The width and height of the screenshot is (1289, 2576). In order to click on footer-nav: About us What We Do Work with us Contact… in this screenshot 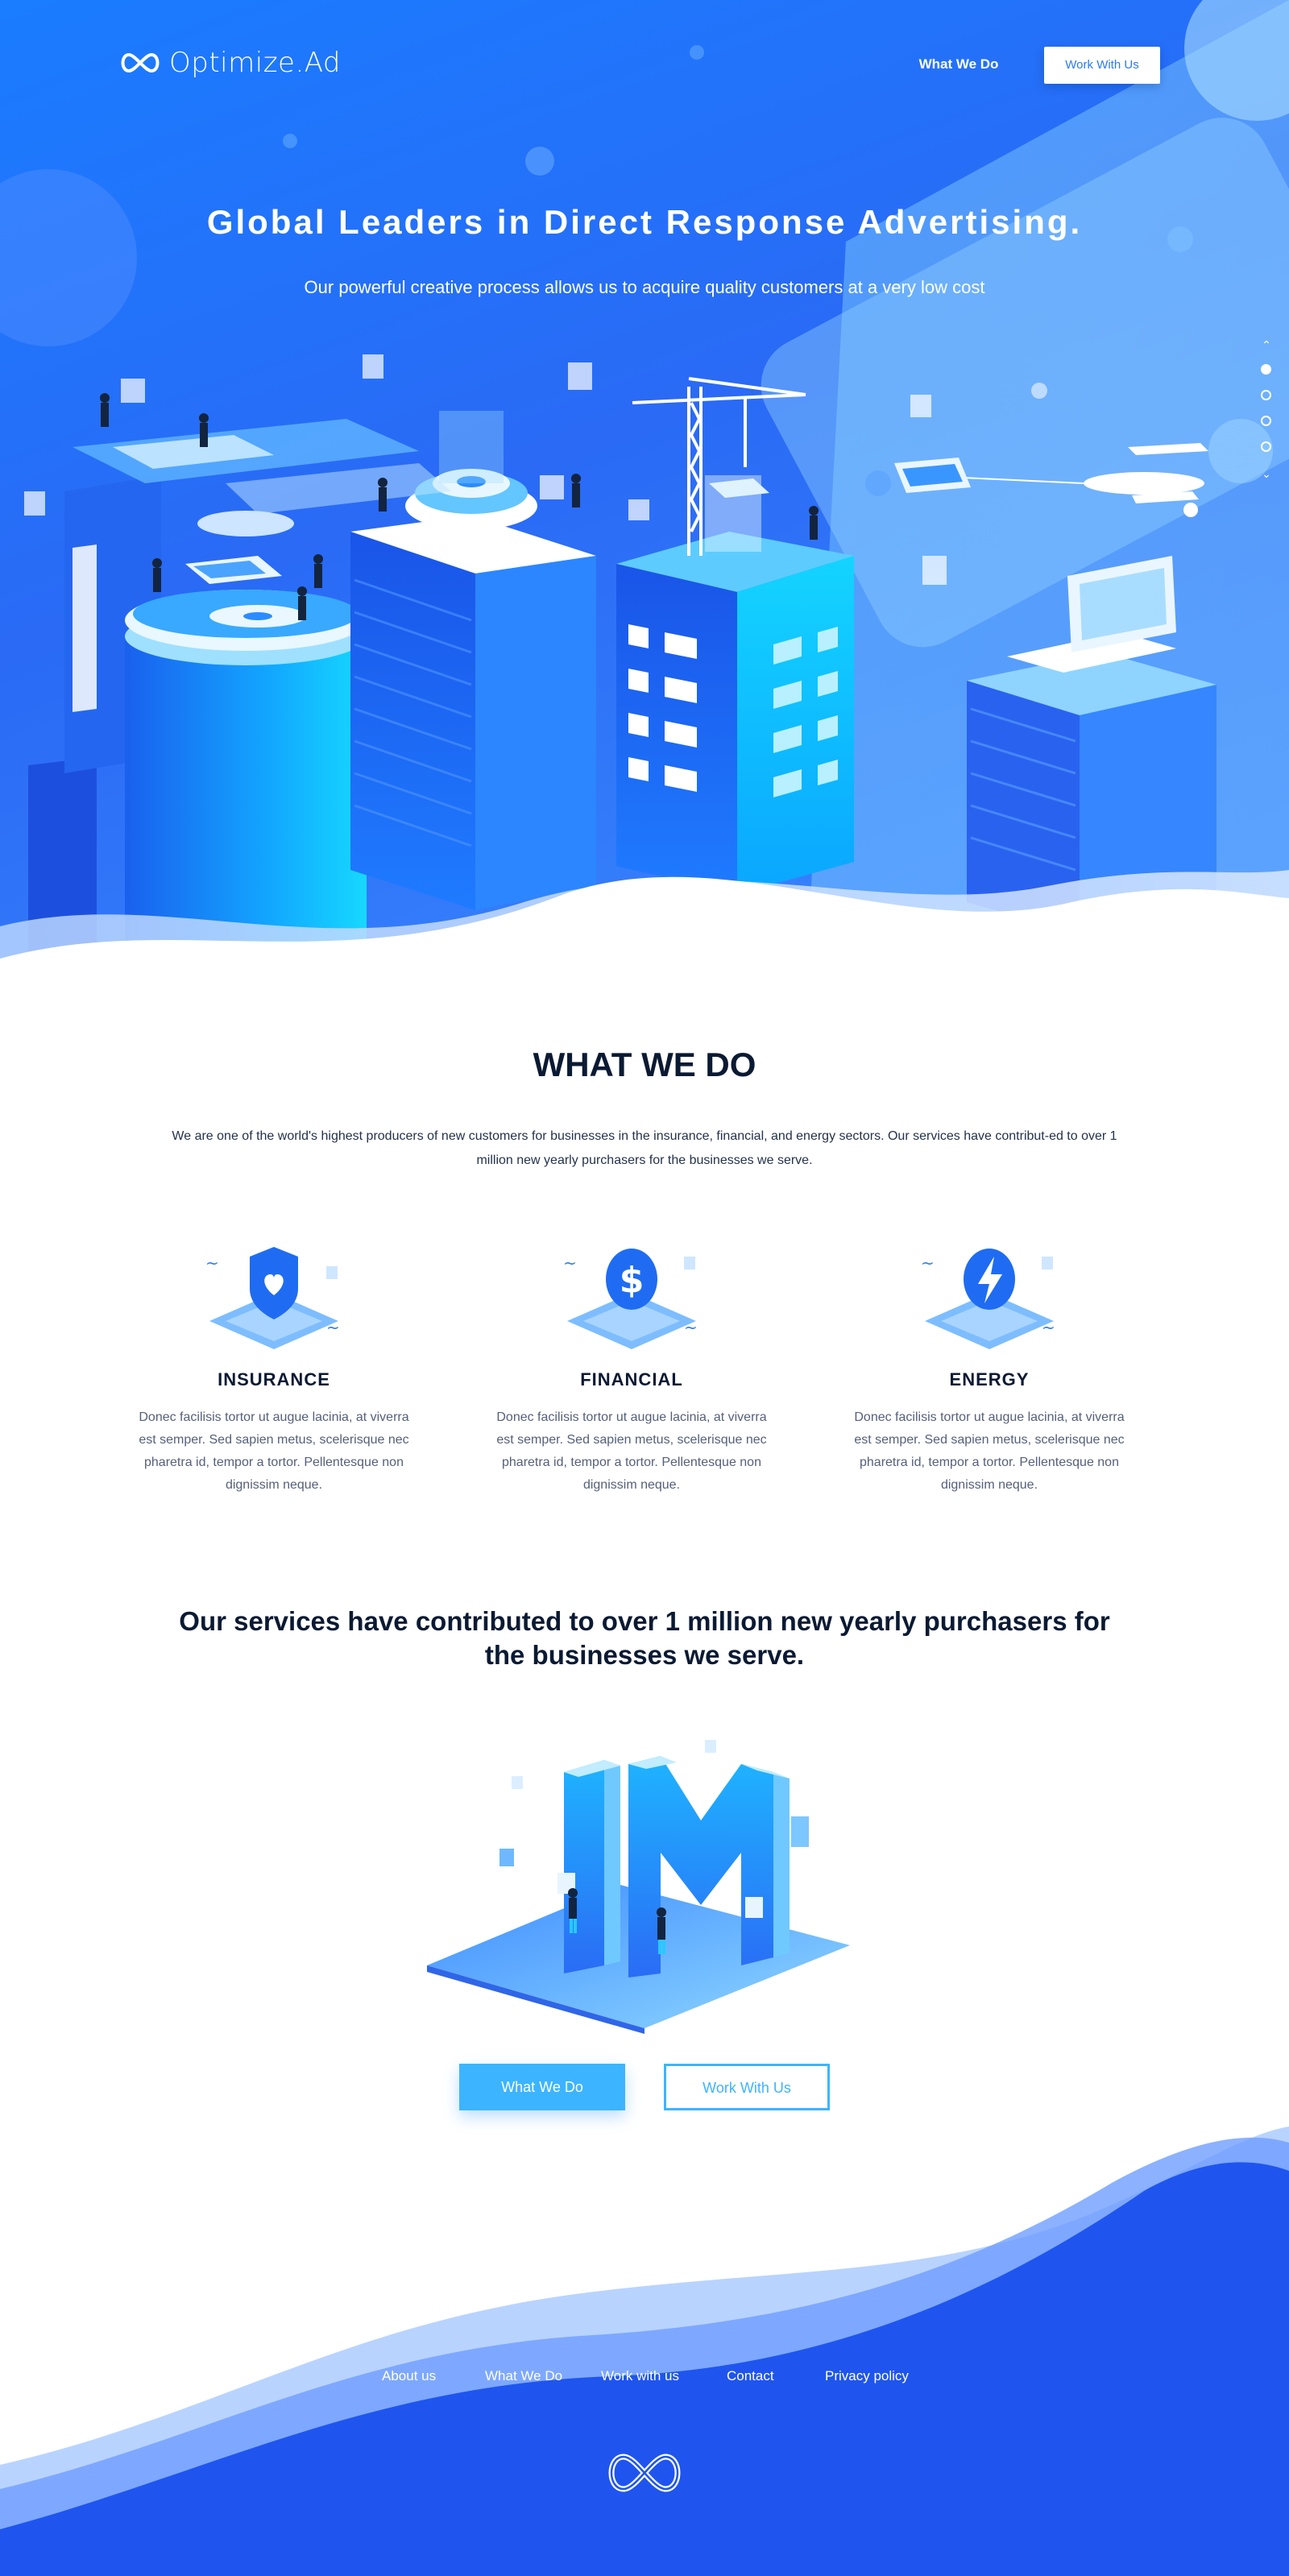, I will do `click(644, 2380)`.